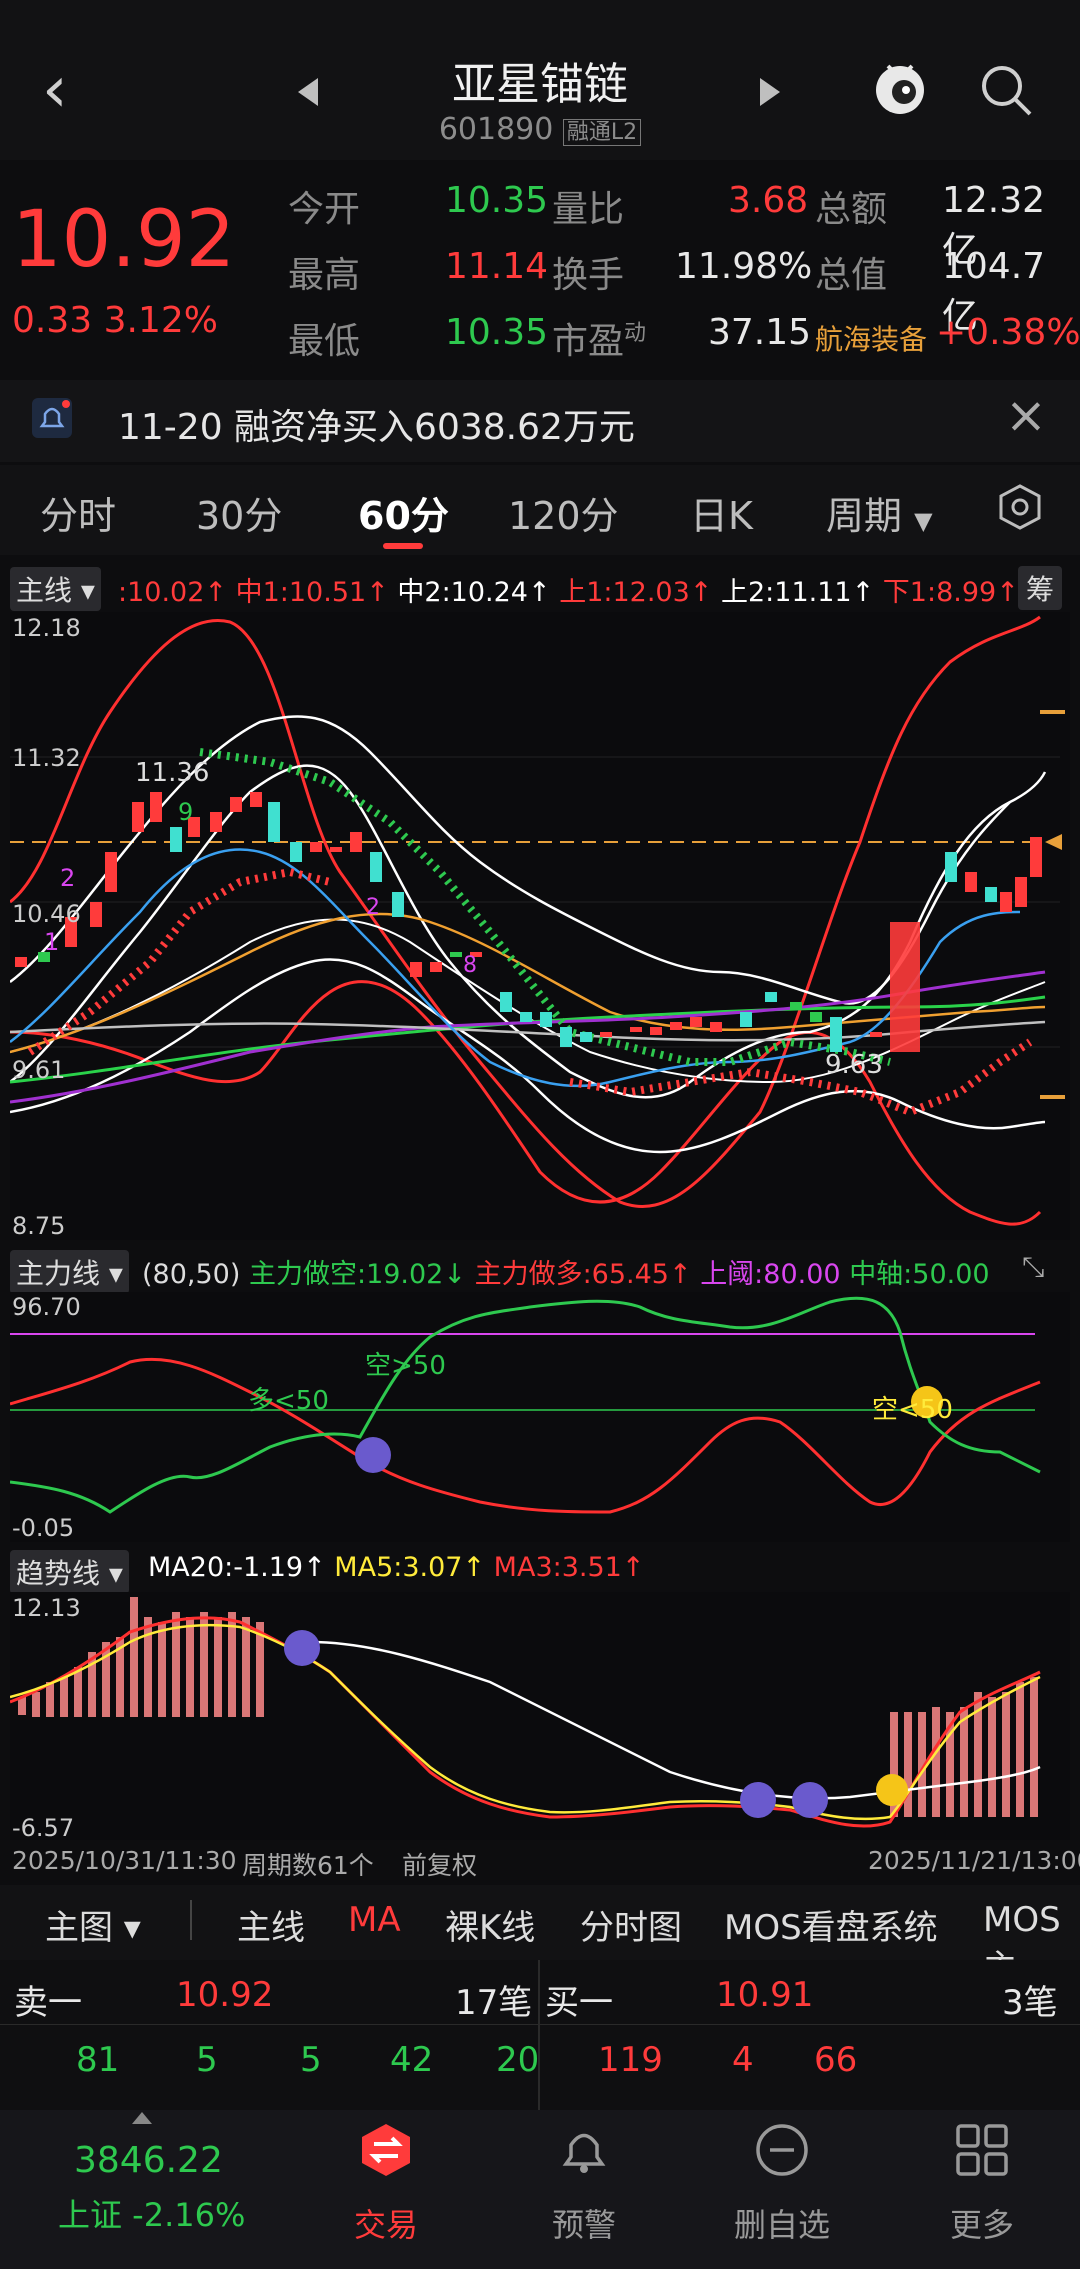  What do you see at coordinates (1026, 415) in the screenshot?
I see `close-icon: ×` at bounding box center [1026, 415].